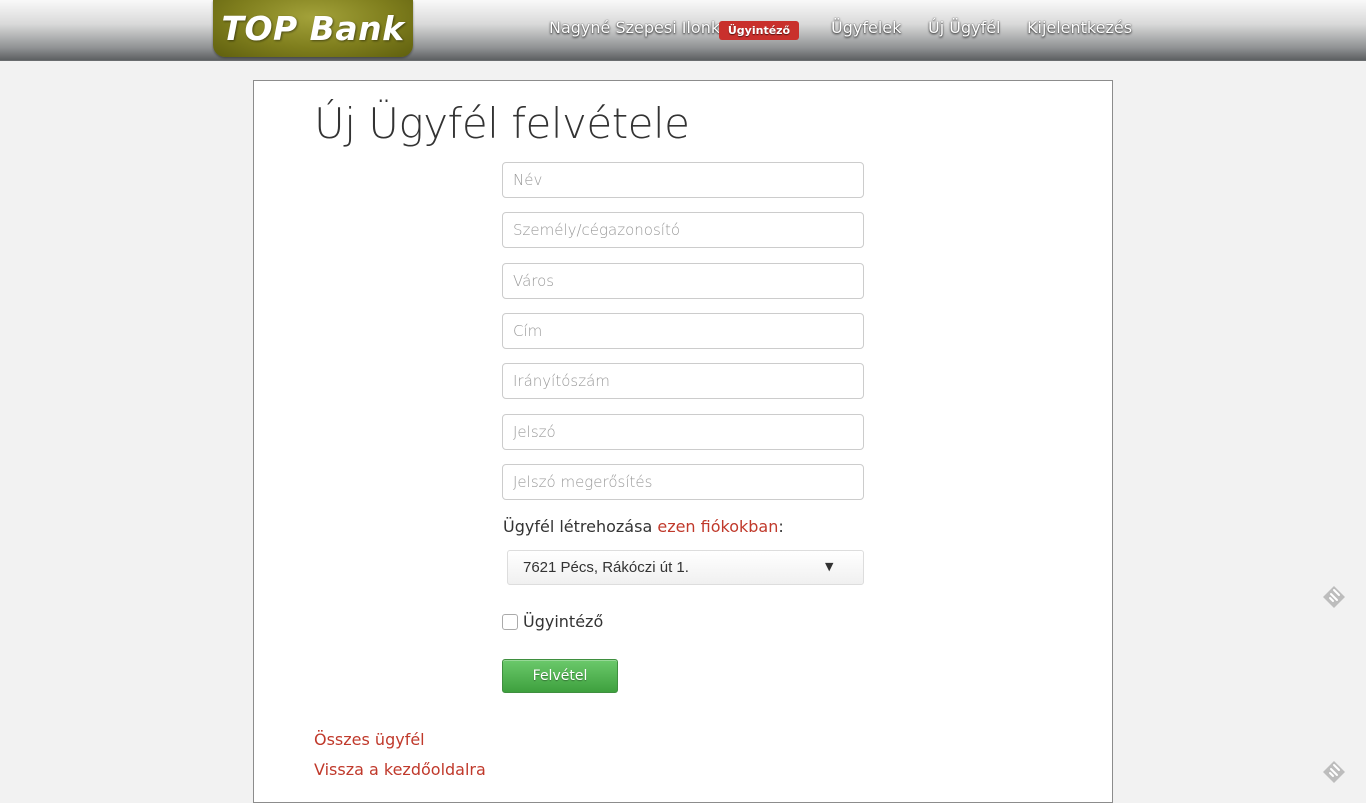 Image resolution: width=1366 pixels, height=803 pixels. I want to click on back-home-link: Vissza a kezdőoldalra, so click(400, 769).